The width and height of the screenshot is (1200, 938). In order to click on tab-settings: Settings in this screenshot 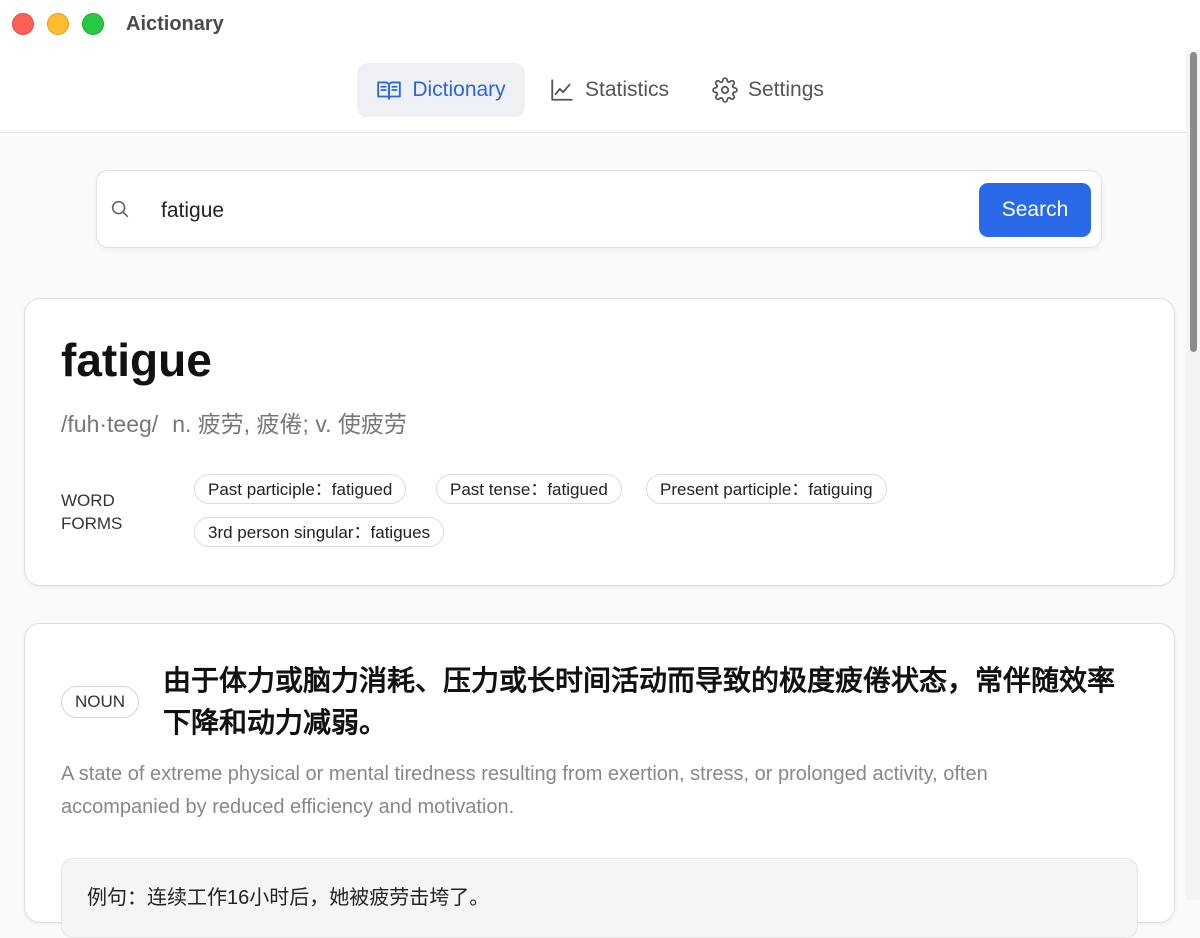, I will do `click(777, 90)`.